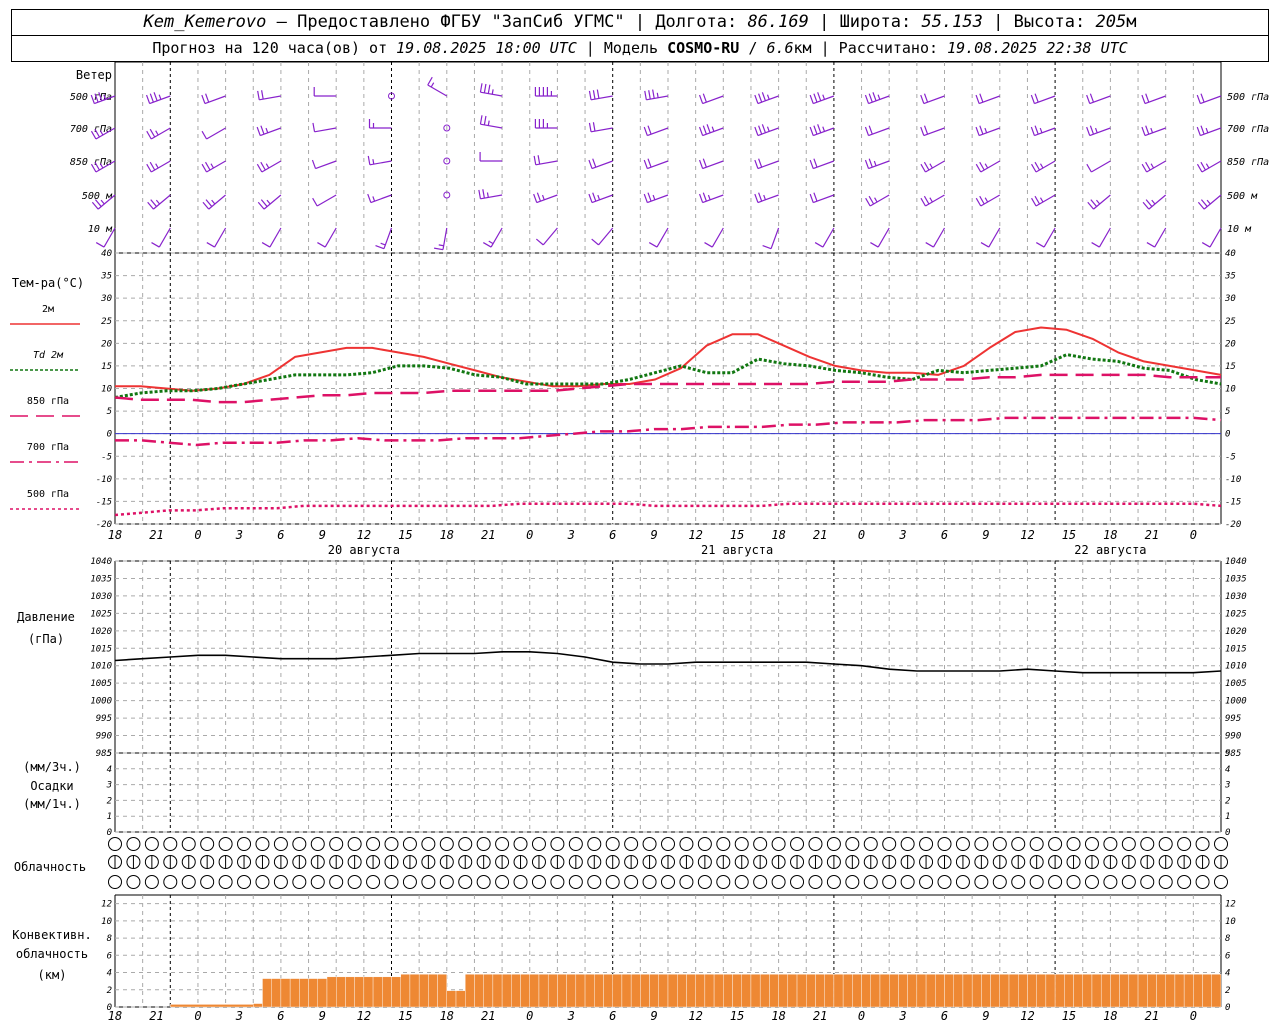 The width and height of the screenshot is (1280, 1024). I want to click on temp-title: Тем-ра(°С), so click(48, 283).